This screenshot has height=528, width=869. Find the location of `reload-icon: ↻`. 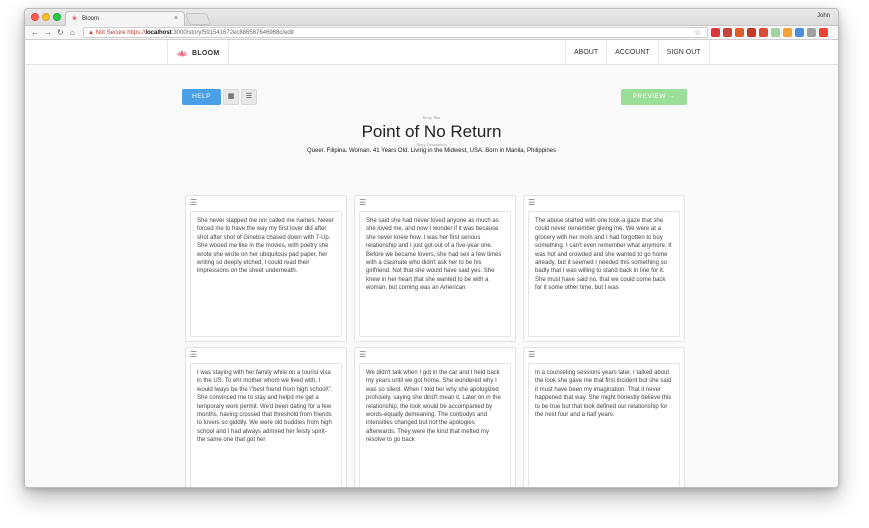

reload-icon: ↻ is located at coordinates (60, 33).